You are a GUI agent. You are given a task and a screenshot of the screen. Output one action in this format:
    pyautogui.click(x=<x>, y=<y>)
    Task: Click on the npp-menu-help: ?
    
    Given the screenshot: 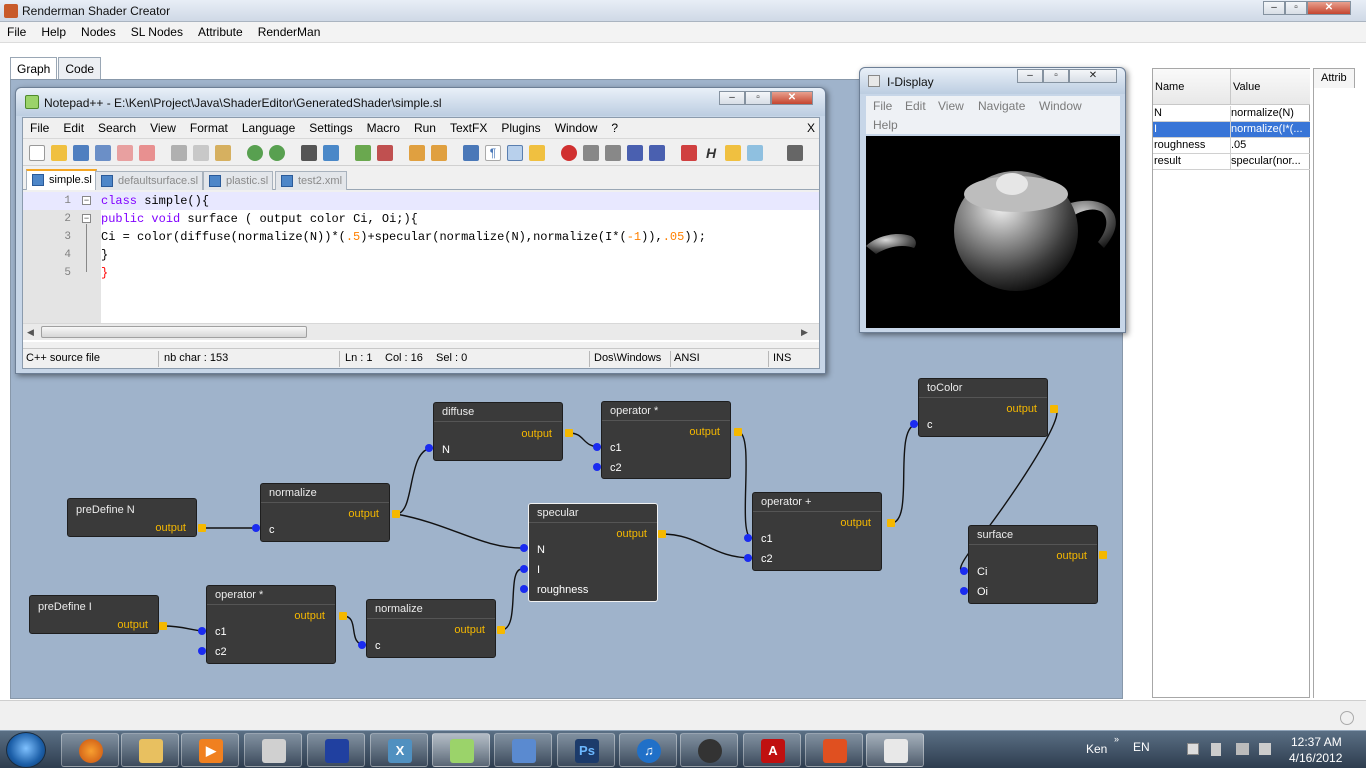 What is the action you would take?
    pyautogui.click(x=614, y=128)
    